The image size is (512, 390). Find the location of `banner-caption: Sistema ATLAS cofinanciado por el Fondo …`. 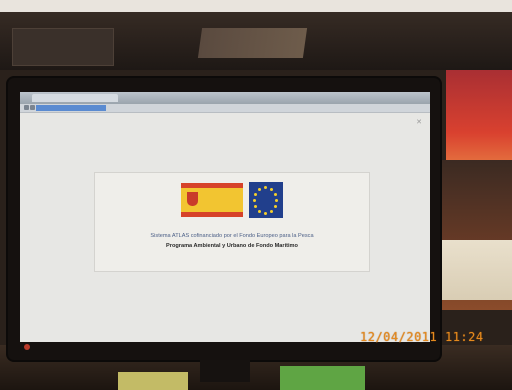

banner-caption: Sistema ATLAS cofinanciado por el Fondo … is located at coordinates (232, 236).